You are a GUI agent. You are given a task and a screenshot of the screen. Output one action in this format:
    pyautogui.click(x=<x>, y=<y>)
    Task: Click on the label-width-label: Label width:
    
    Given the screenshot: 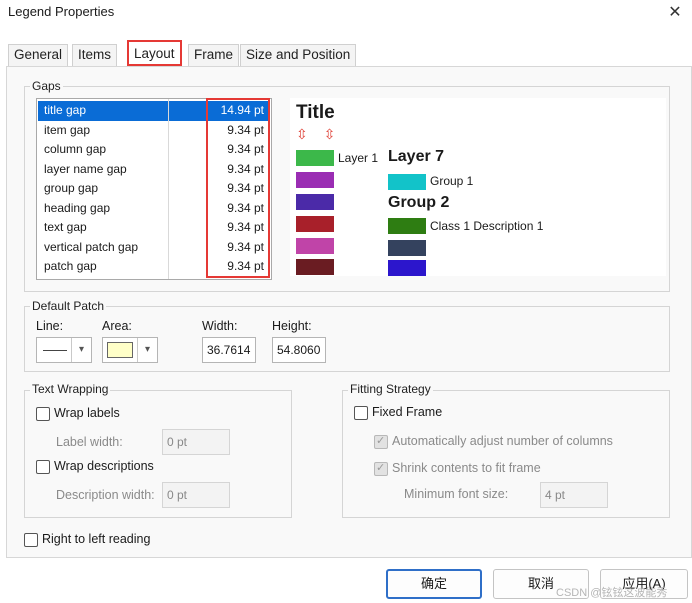 What is the action you would take?
    pyautogui.click(x=89, y=442)
    